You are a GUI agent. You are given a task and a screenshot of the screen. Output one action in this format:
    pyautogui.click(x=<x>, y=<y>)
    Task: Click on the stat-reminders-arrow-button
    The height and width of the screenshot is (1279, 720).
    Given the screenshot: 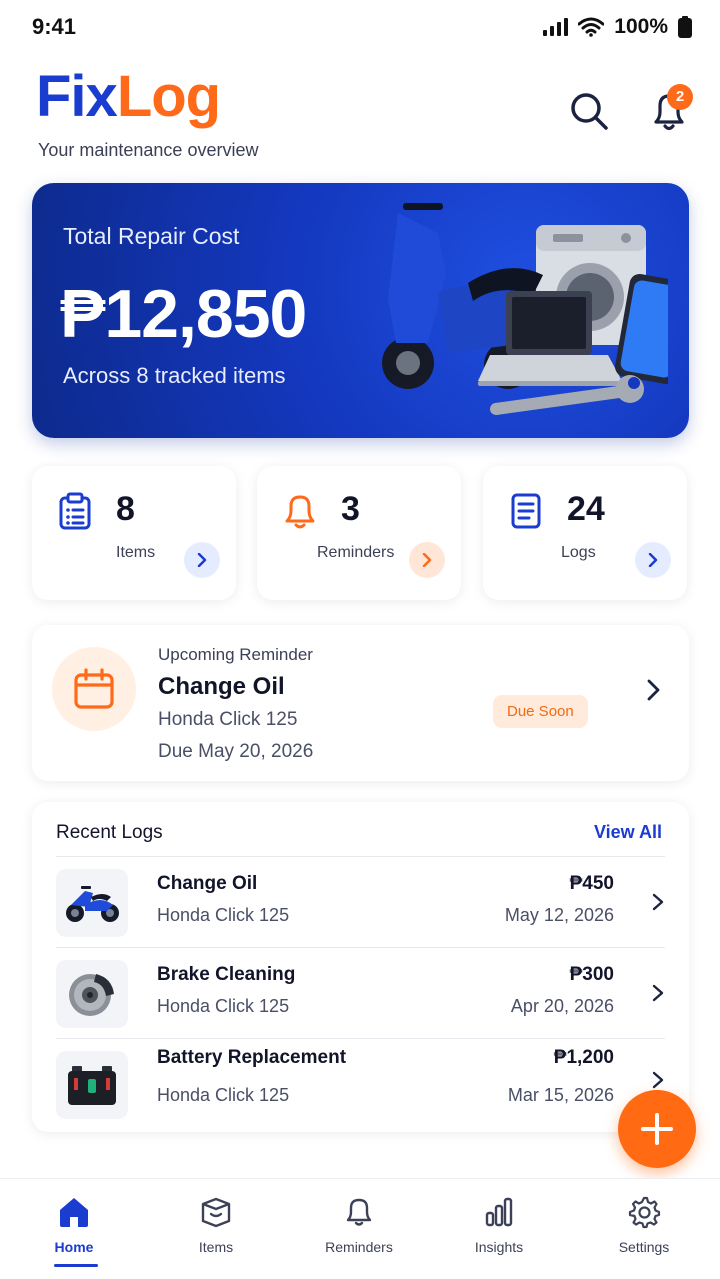 What is the action you would take?
    pyautogui.click(x=427, y=560)
    